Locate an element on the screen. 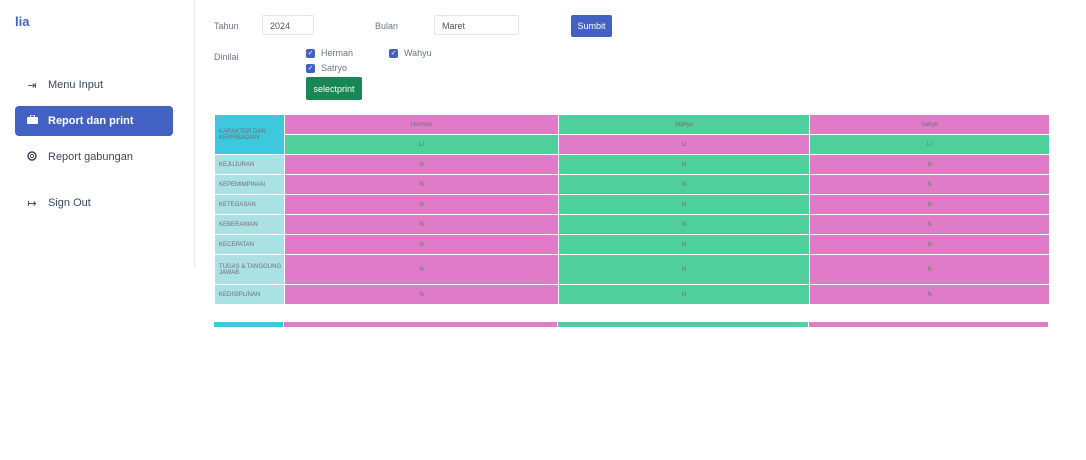  table-row: KEBERANIAN N N N is located at coordinates (632, 224).